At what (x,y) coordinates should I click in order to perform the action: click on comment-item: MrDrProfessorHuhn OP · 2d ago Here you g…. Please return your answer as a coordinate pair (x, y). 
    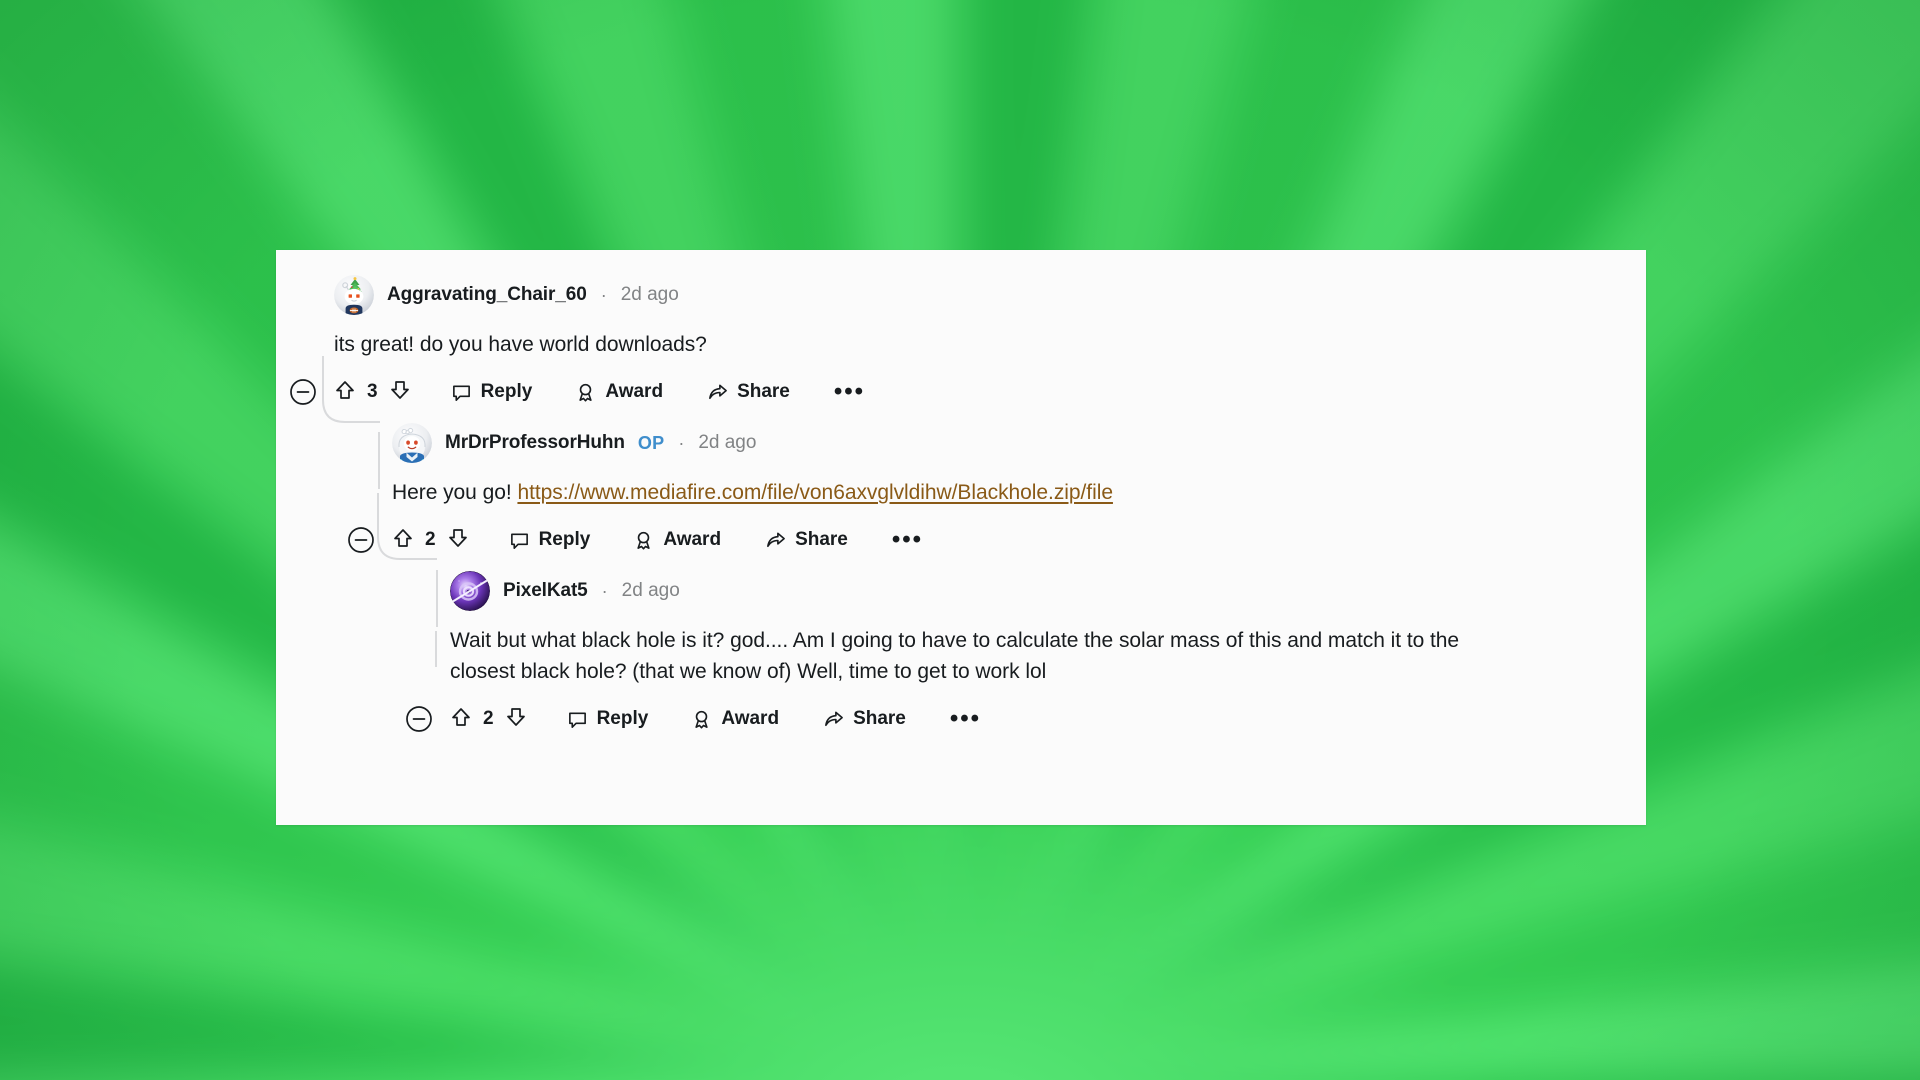
    Looking at the image, I should click on (961, 491).